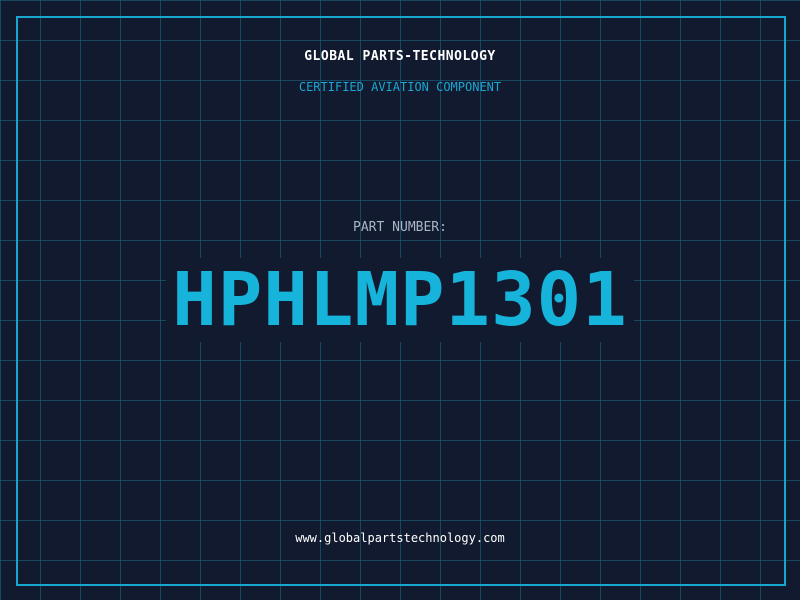 Image resolution: width=800 pixels, height=600 pixels. I want to click on part-number-value: HPHLMP1301, so click(400, 300).